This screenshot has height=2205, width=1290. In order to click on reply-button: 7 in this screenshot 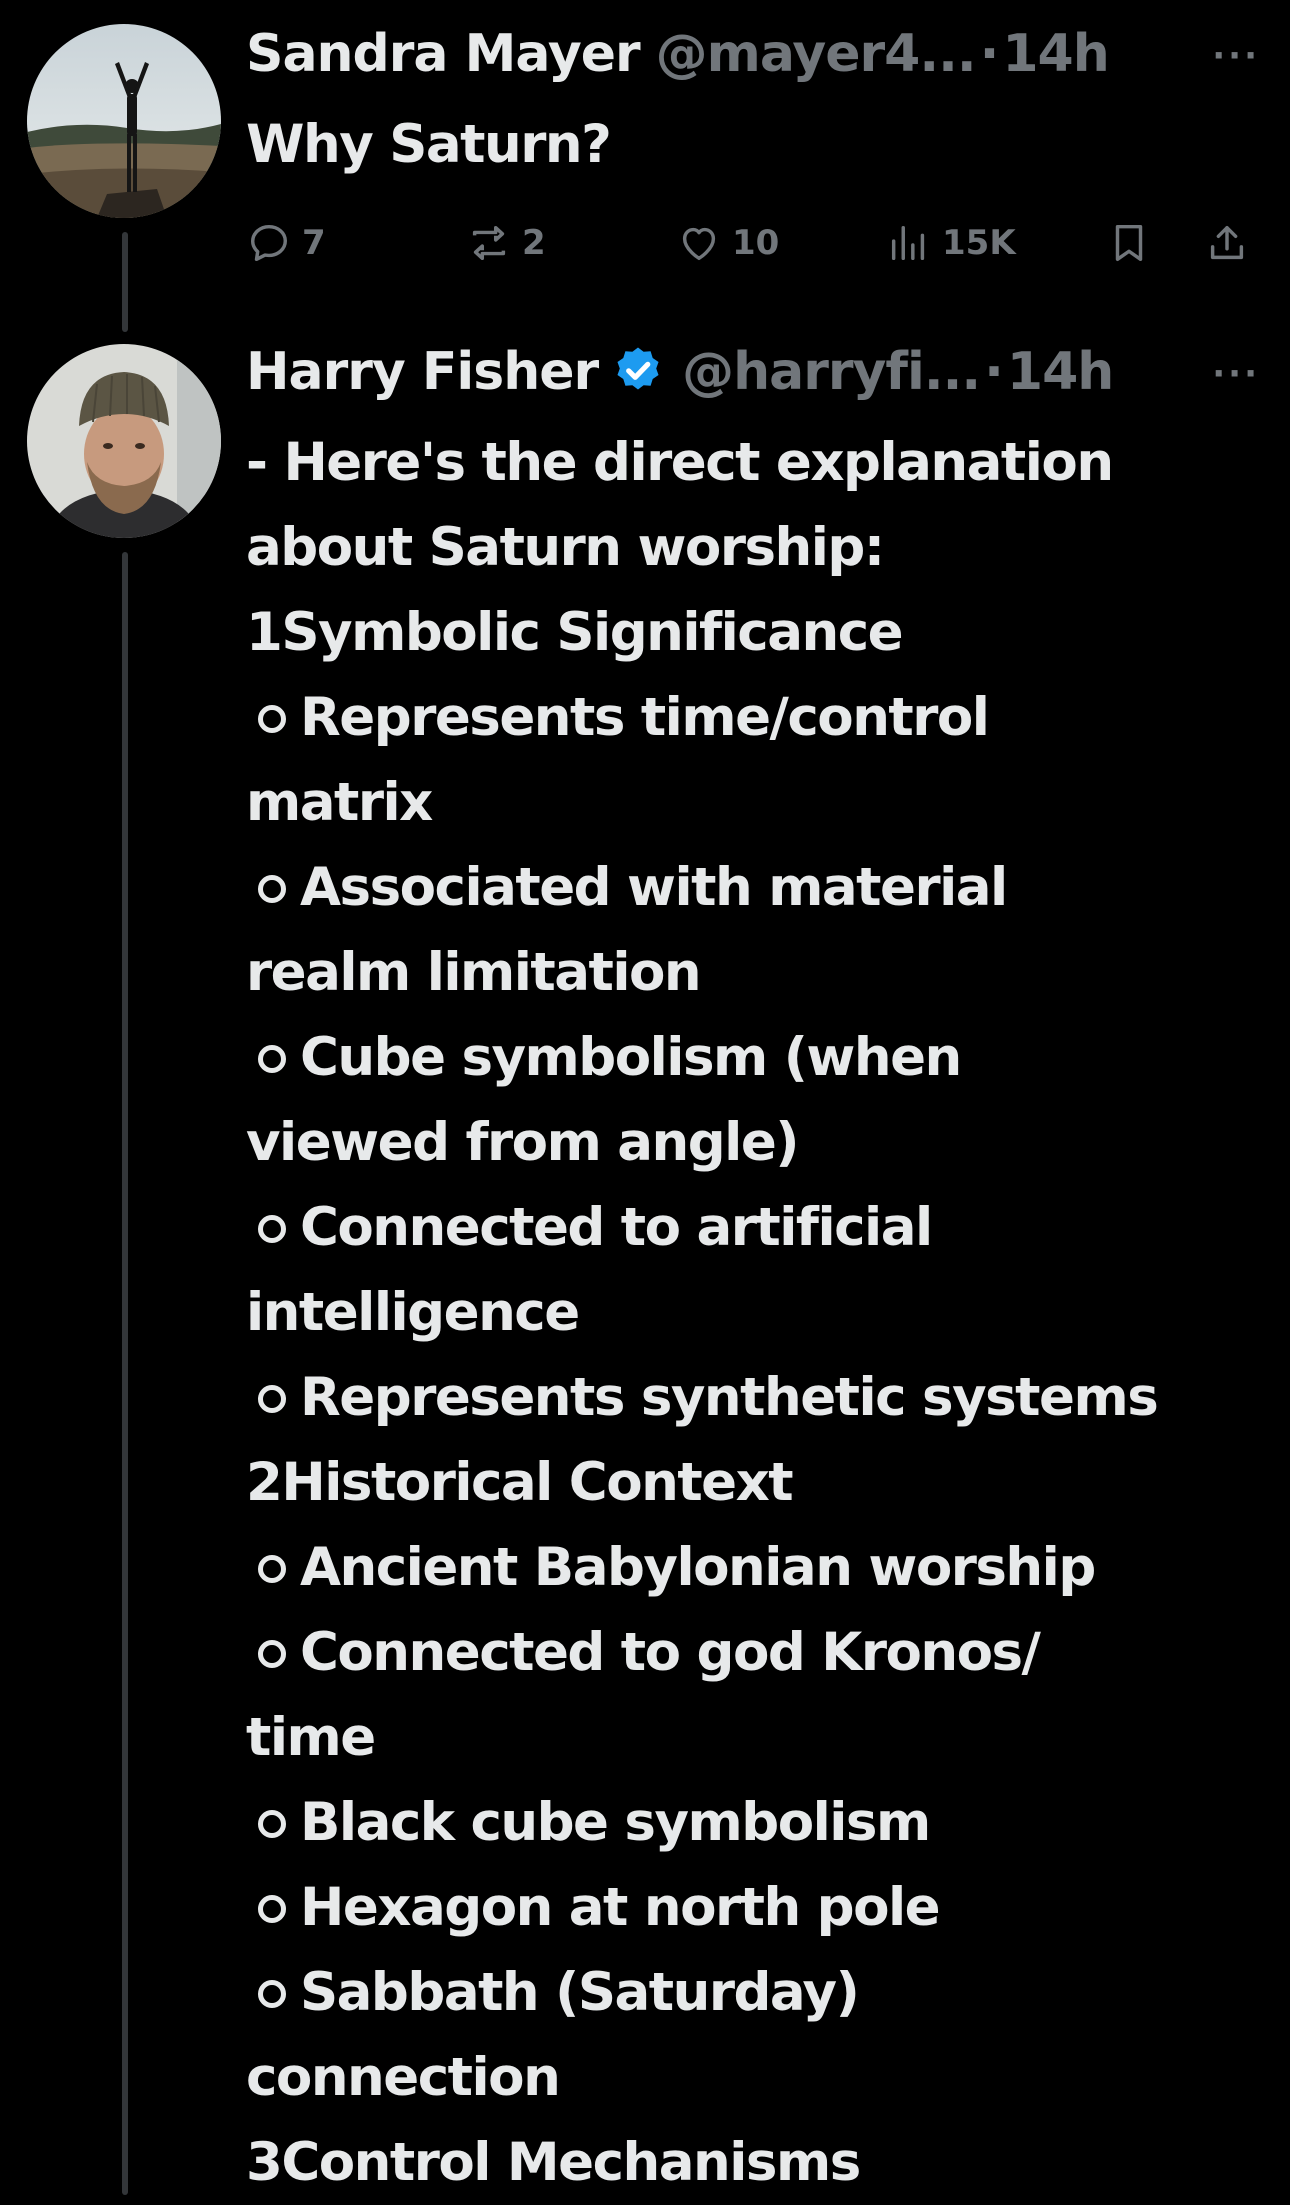, I will do `click(286, 243)`.